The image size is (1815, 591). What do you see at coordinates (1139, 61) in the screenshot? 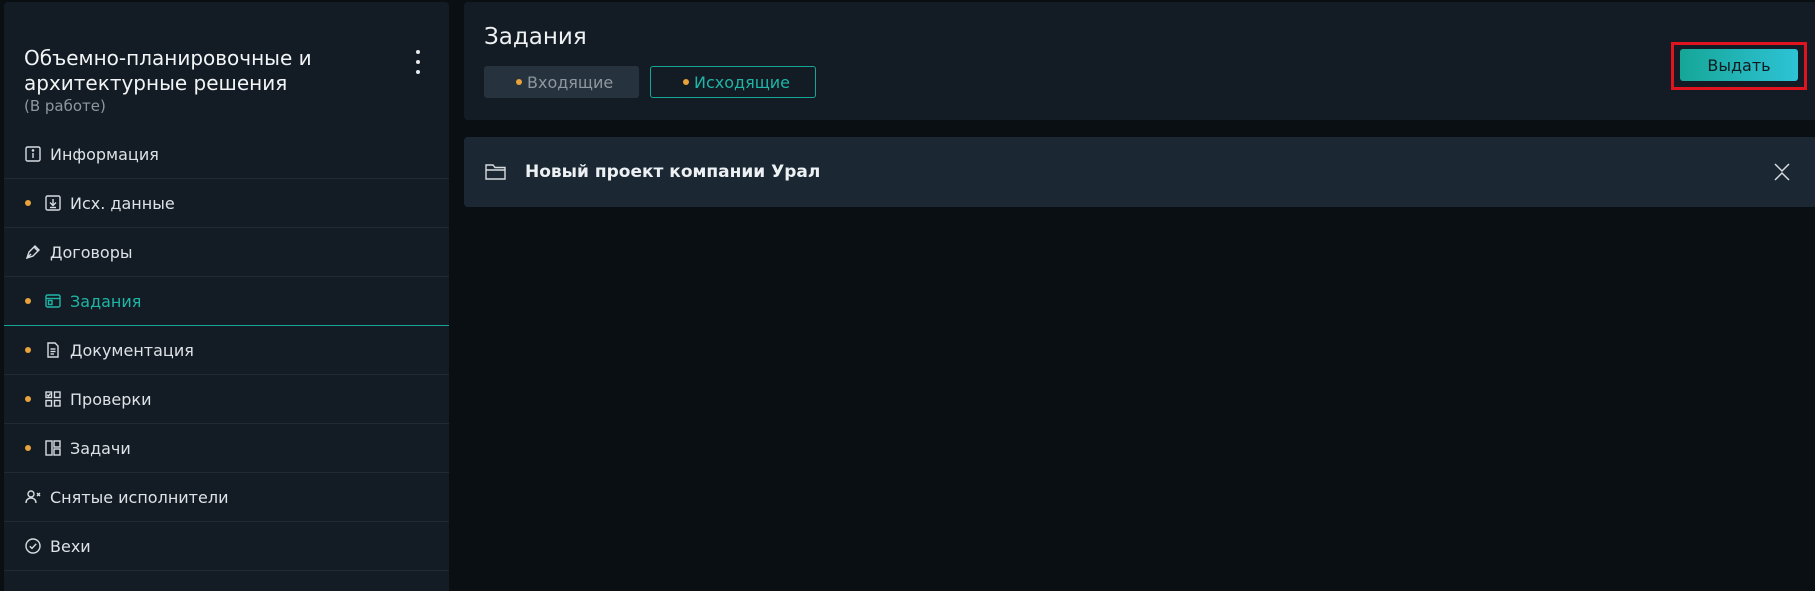
I see `main-header: Задания Входящие Исходящие Выдать` at bounding box center [1139, 61].